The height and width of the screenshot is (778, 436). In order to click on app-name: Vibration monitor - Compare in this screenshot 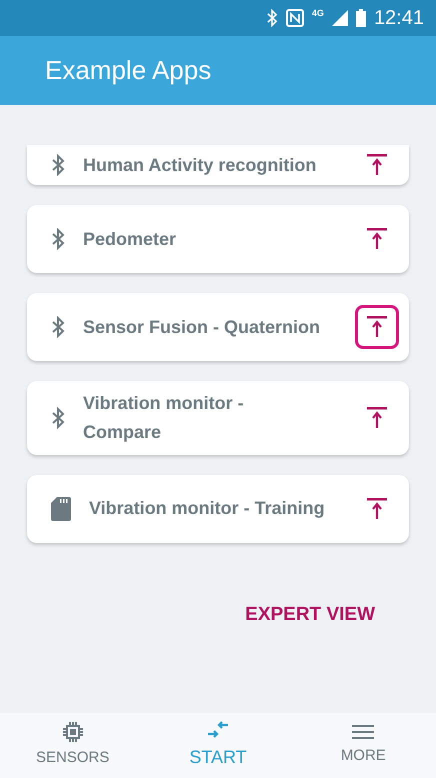, I will do `click(164, 418)`.